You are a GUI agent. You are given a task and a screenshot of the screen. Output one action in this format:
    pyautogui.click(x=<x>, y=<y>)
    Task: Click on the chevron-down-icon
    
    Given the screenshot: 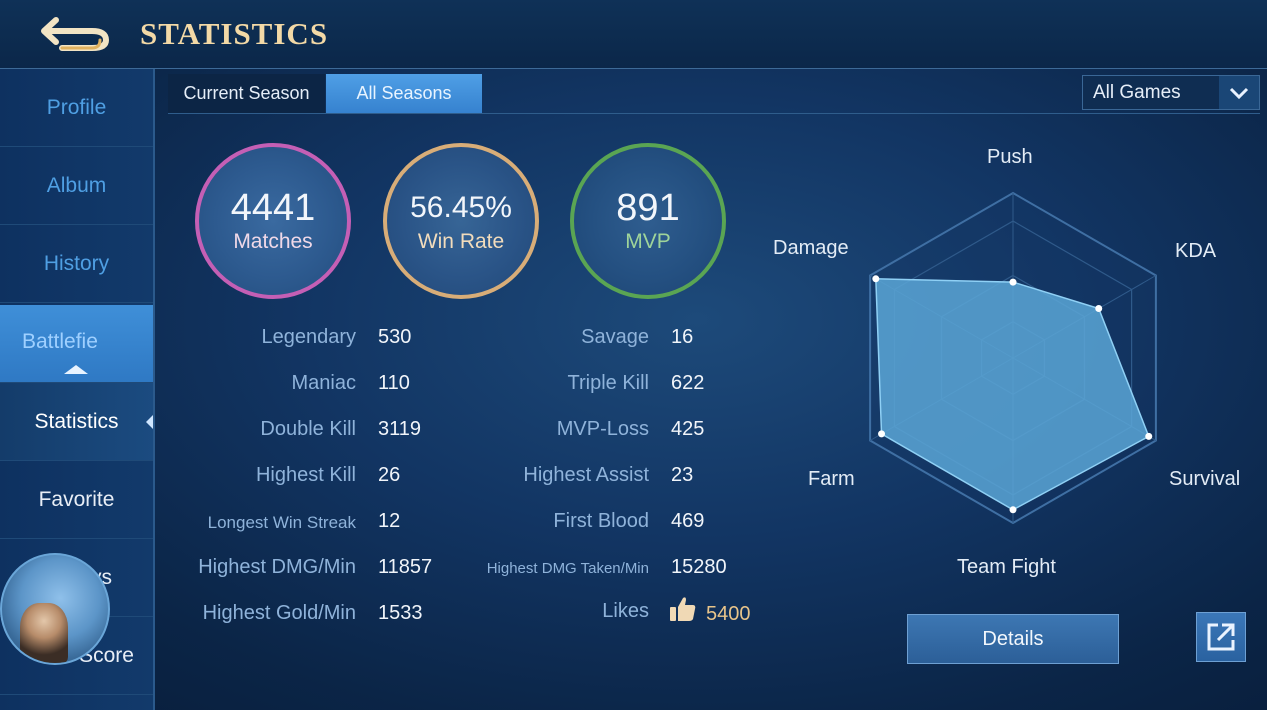 What is the action you would take?
    pyautogui.click(x=1239, y=92)
    